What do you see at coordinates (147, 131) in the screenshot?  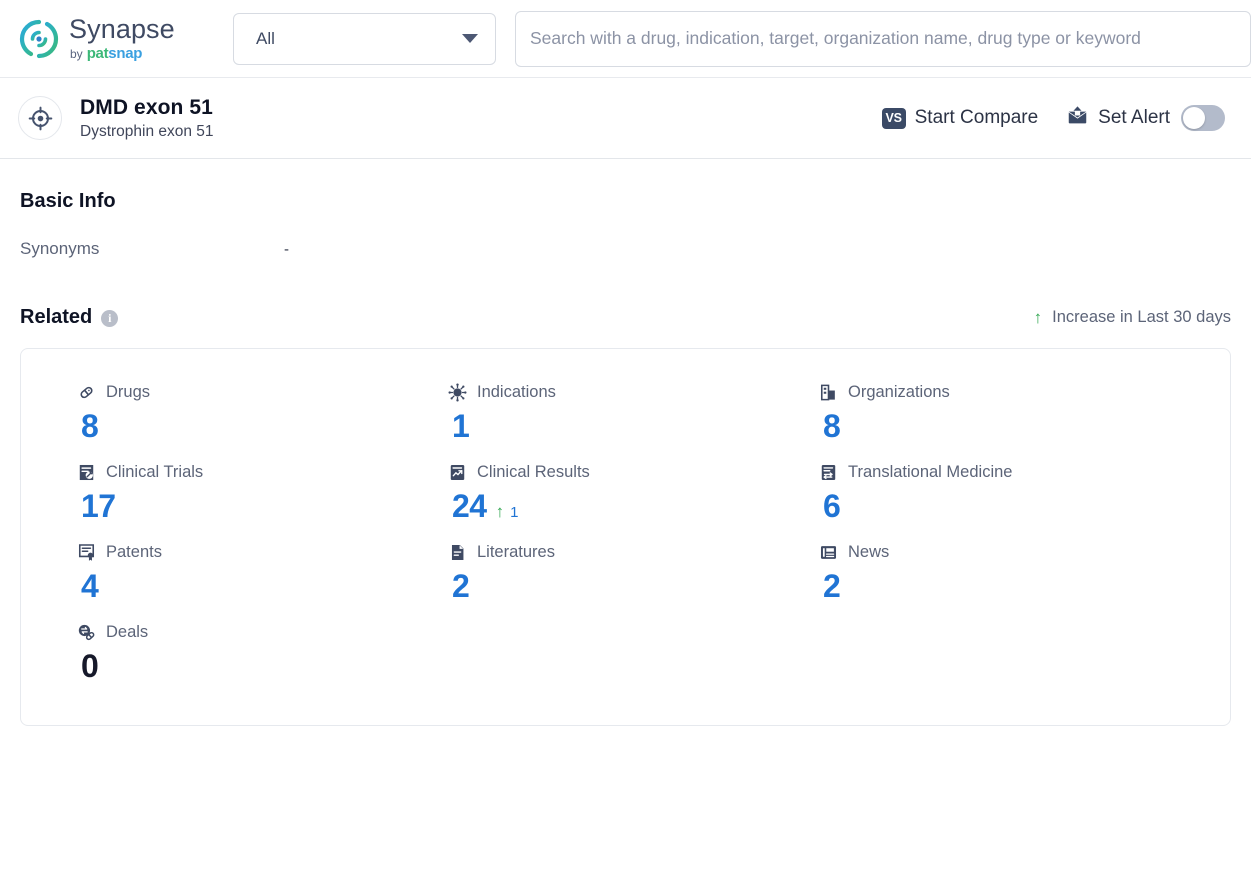 I see `entity-alias: Dystrophin exon 51` at bounding box center [147, 131].